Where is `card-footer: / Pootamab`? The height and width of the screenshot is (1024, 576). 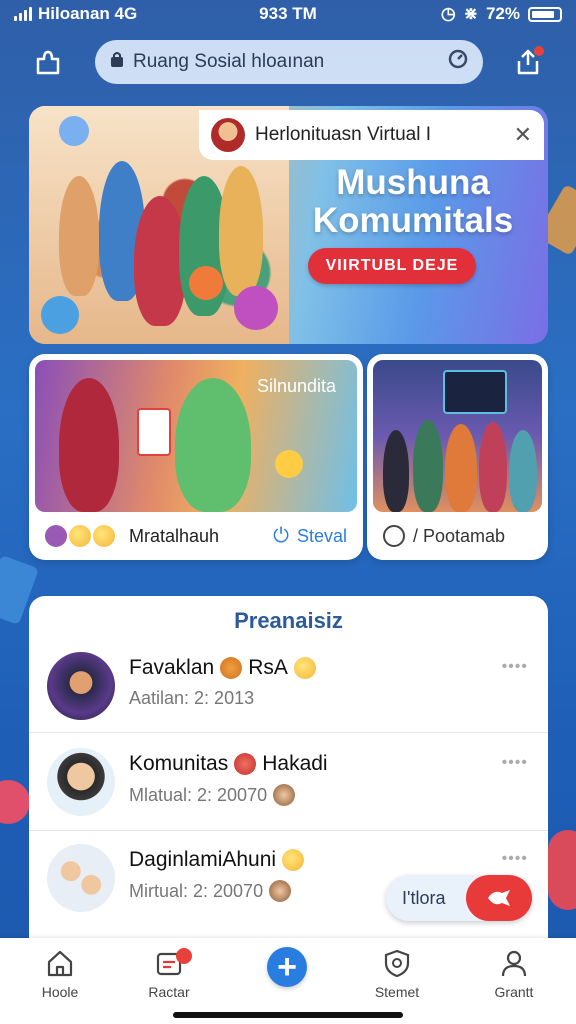
card-footer: / Pootamab is located at coordinates (457, 536).